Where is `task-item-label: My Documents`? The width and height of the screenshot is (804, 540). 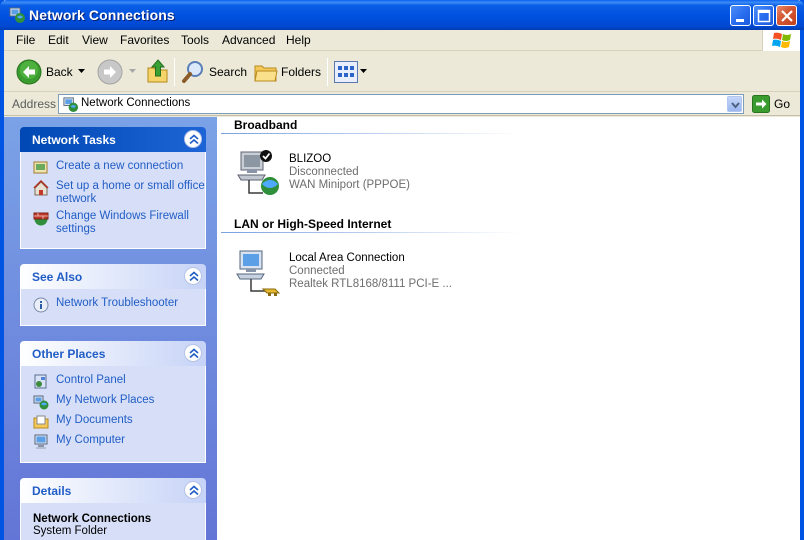
task-item-label: My Documents is located at coordinates (94, 420).